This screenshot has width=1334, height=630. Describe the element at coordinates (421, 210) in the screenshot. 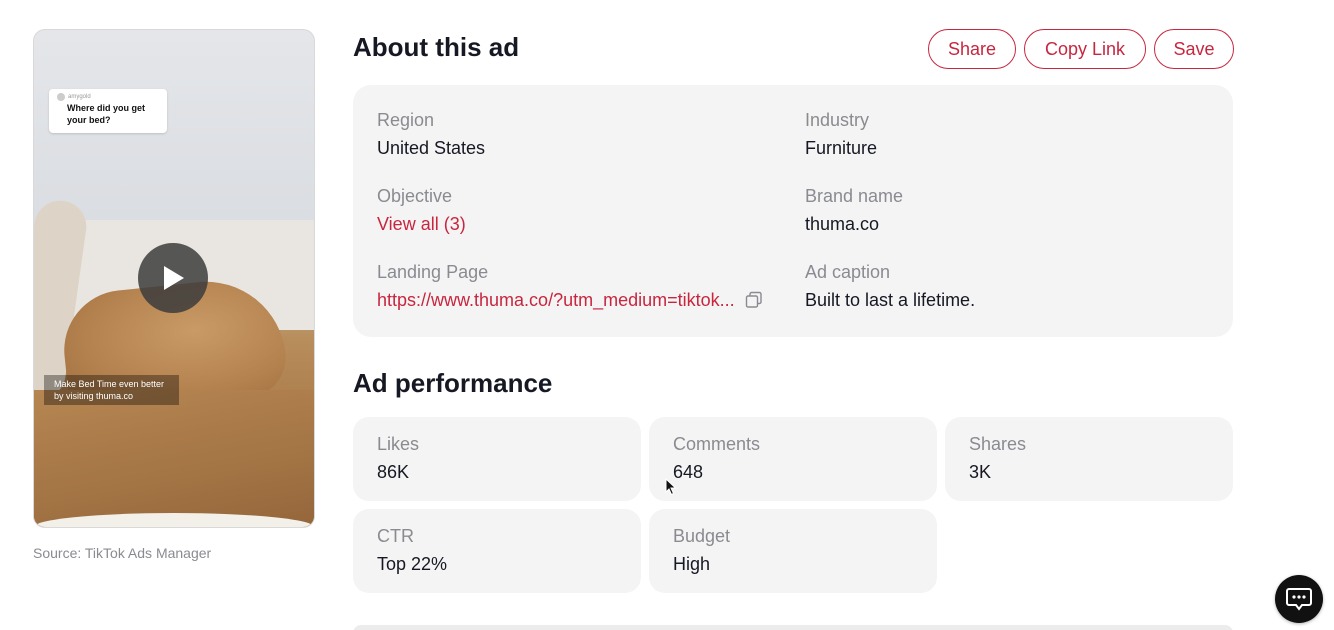

I see `objective-field: Objective View all (3)` at that location.